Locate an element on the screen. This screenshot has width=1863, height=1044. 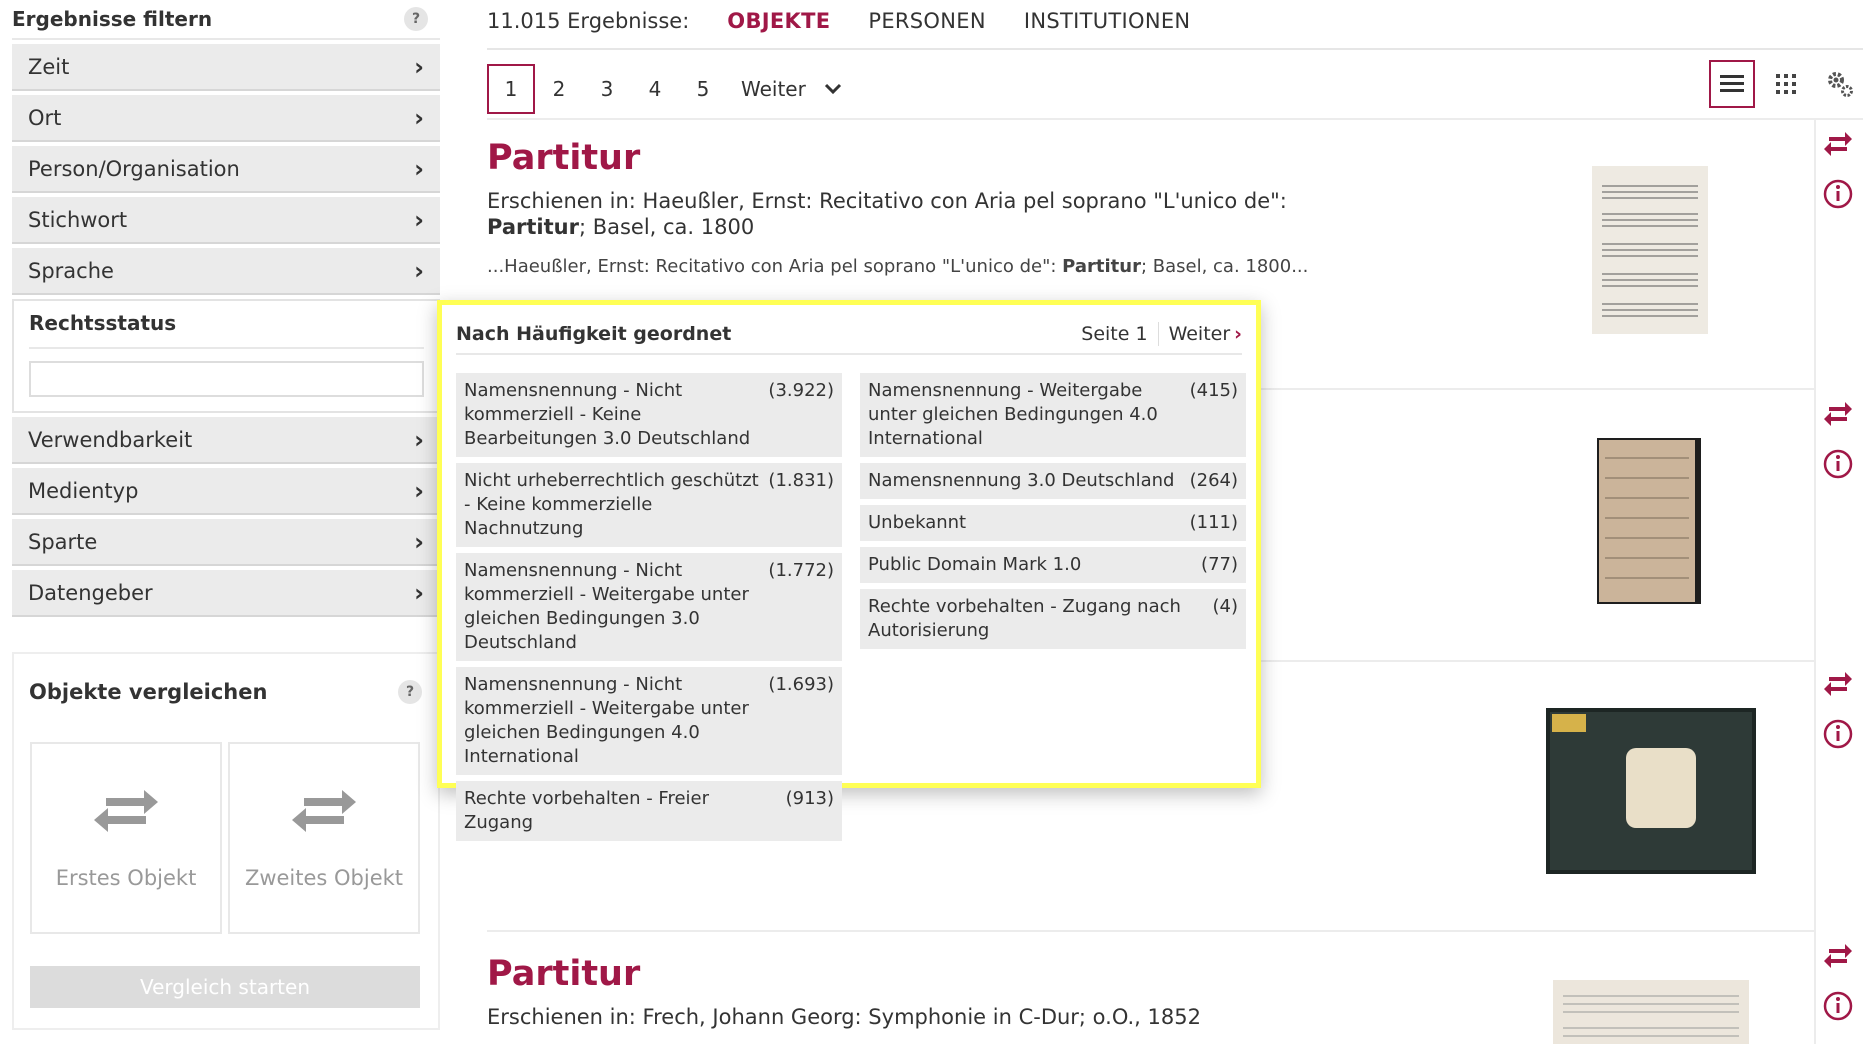
result-snippet-highlight: Partitur is located at coordinates (1101, 266).